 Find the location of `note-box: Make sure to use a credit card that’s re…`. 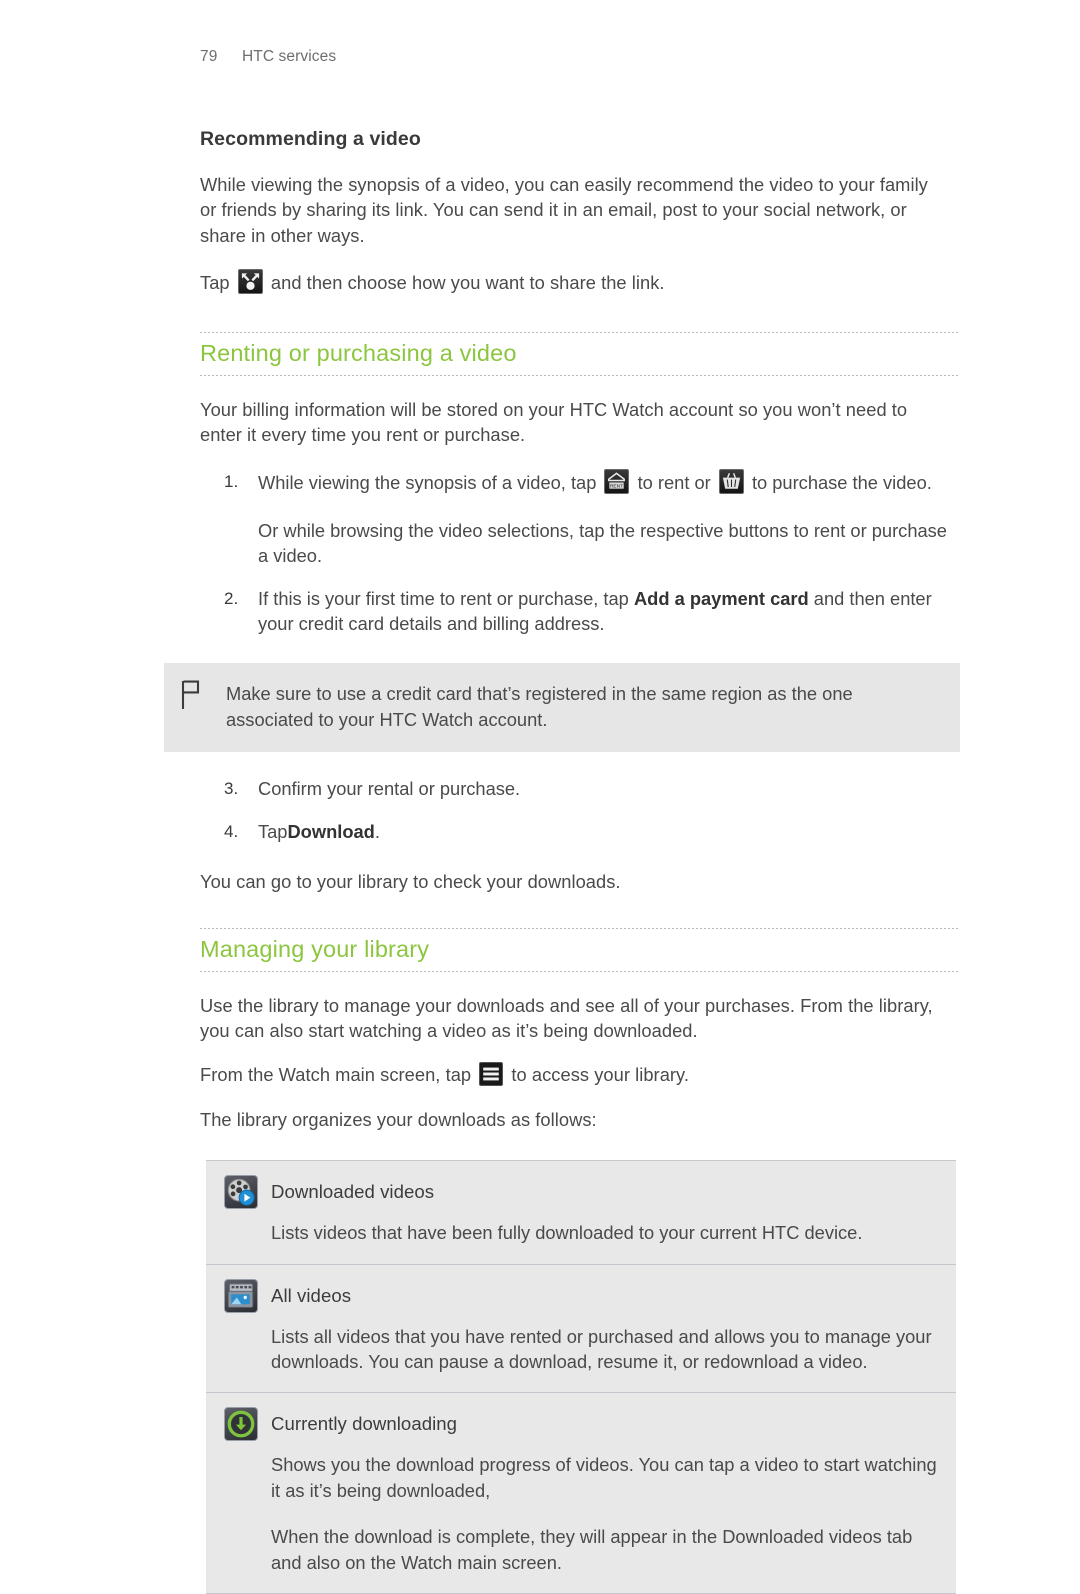

note-box: Make sure to use a credit card that’s re… is located at coordinates (562, 708).